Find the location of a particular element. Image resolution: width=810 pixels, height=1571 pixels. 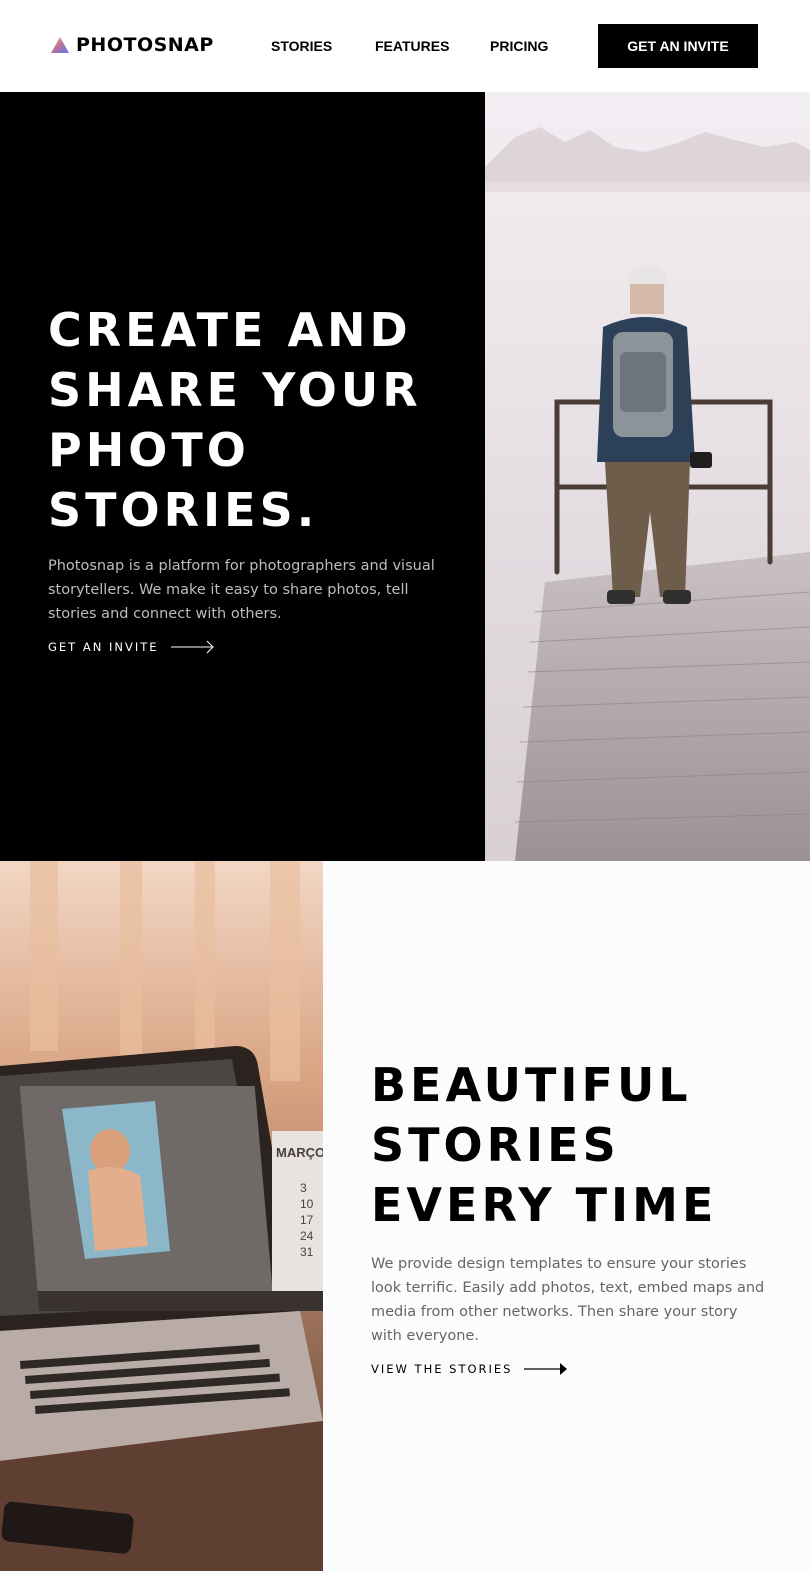

hero-title-line: PHOTO is located at coordinates (149, 450).